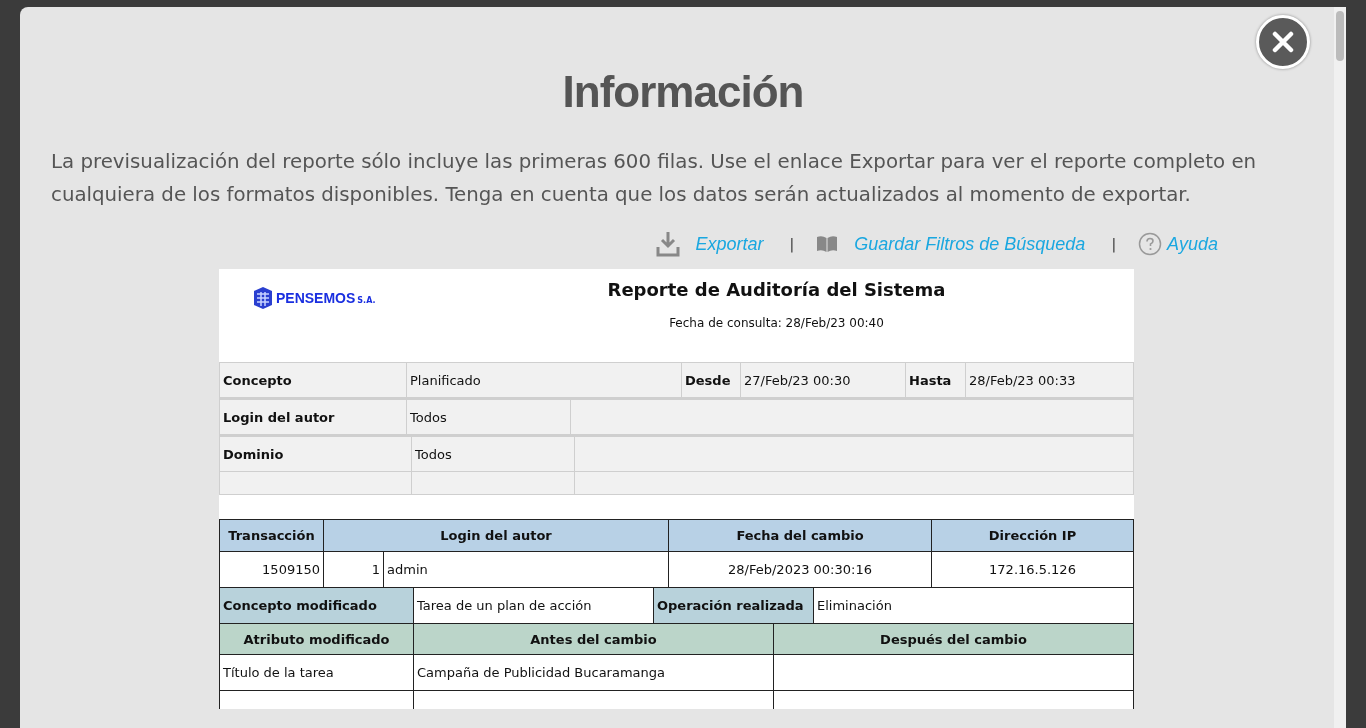 The width and height of the screenshot is (1366, 728). I want to click on column-header: Atributo modificado, so click(316, 639).